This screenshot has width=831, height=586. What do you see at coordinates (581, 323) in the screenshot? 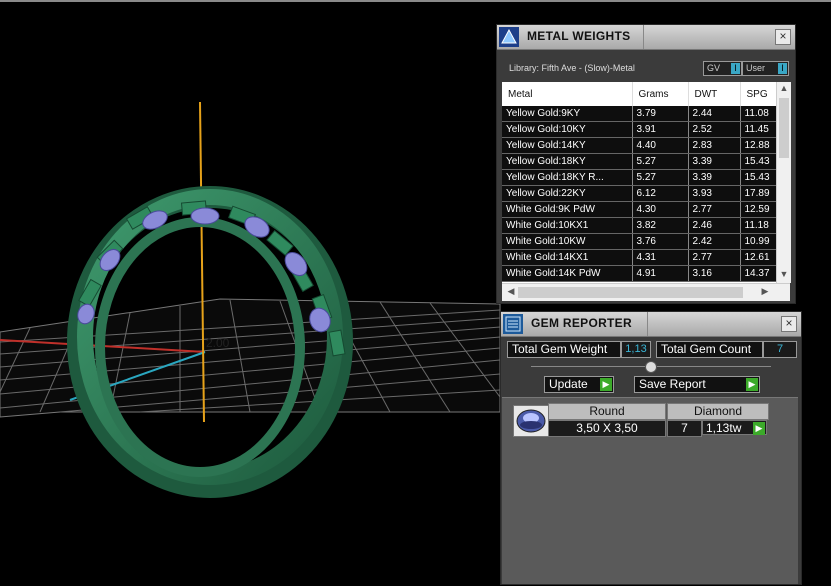
I see `gem-reporter-title: GEM REPORTER` at bounding box center [581, 323].